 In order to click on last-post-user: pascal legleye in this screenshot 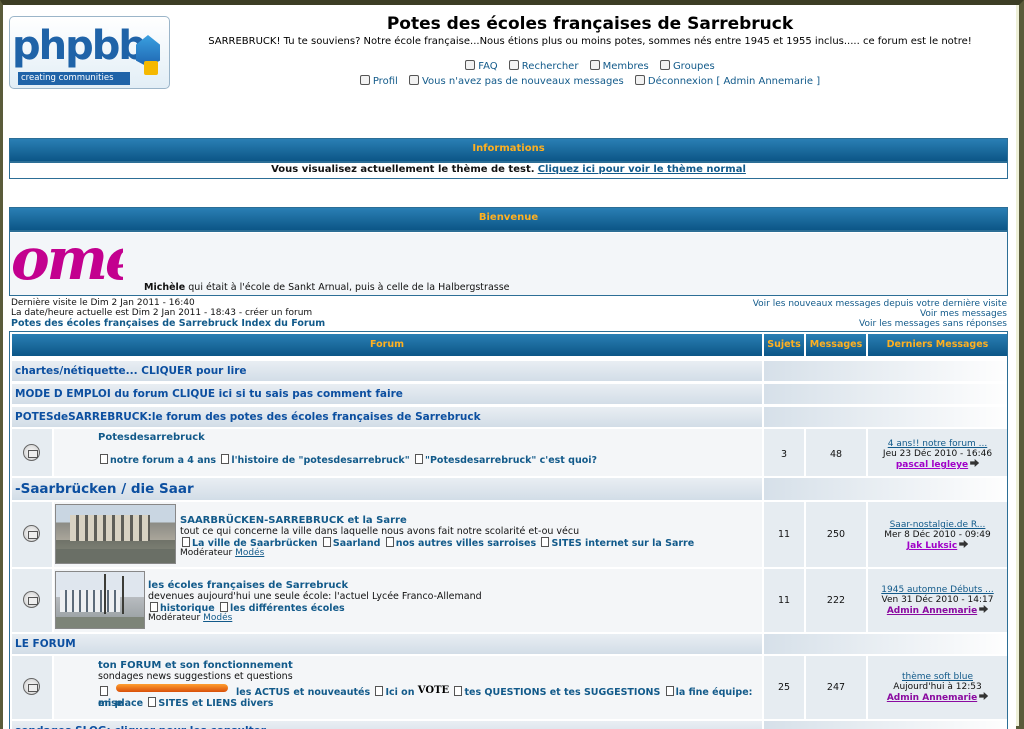, I will do `click(932, 465)`.